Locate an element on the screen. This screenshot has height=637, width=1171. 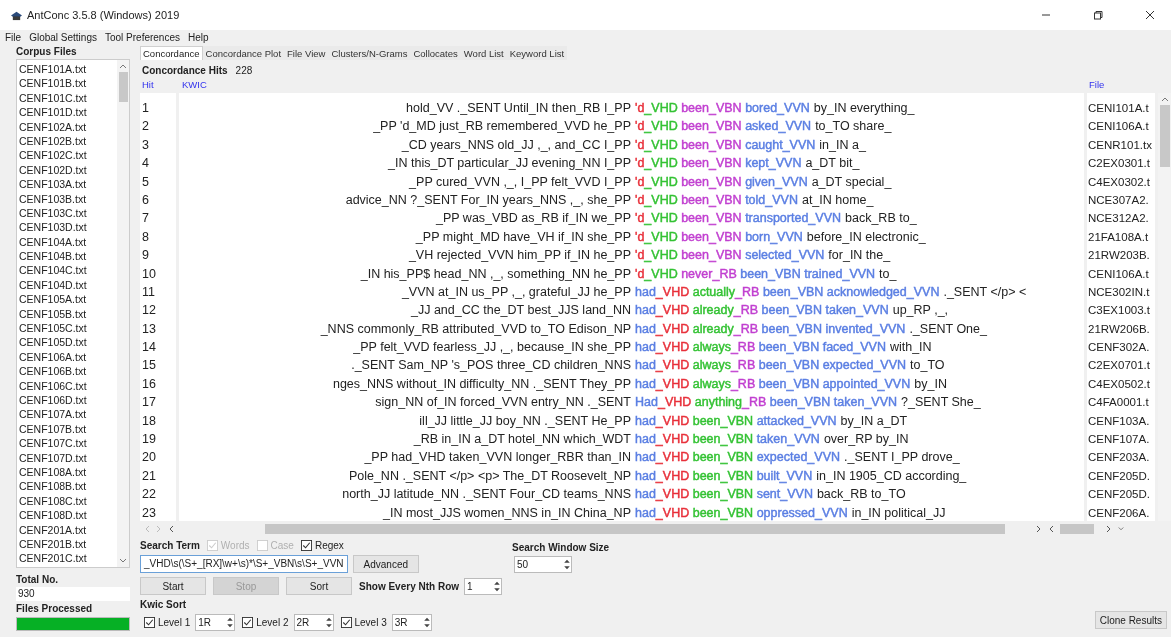
file-item: CENF107D.txt is located at coordinates (68, 457).